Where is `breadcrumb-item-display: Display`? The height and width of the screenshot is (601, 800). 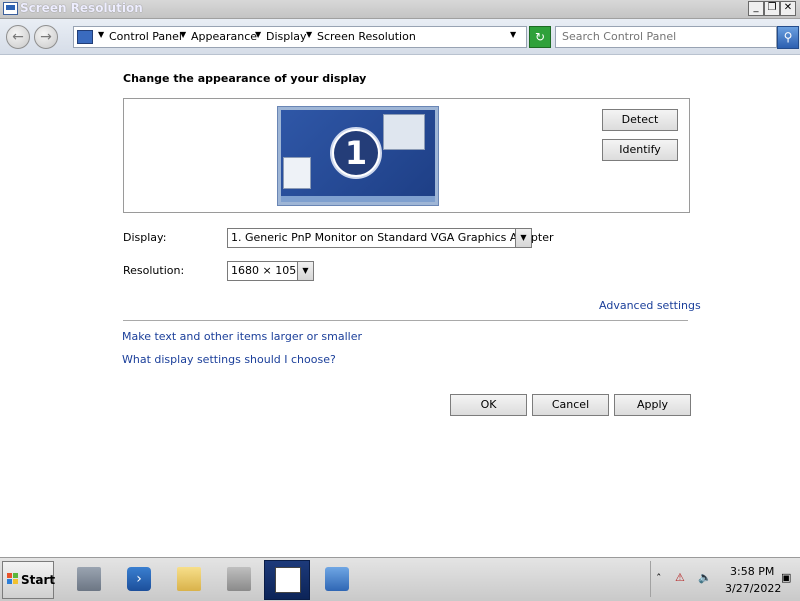
breadcrumb-item-display: Display is located at coordinates (286, 36).